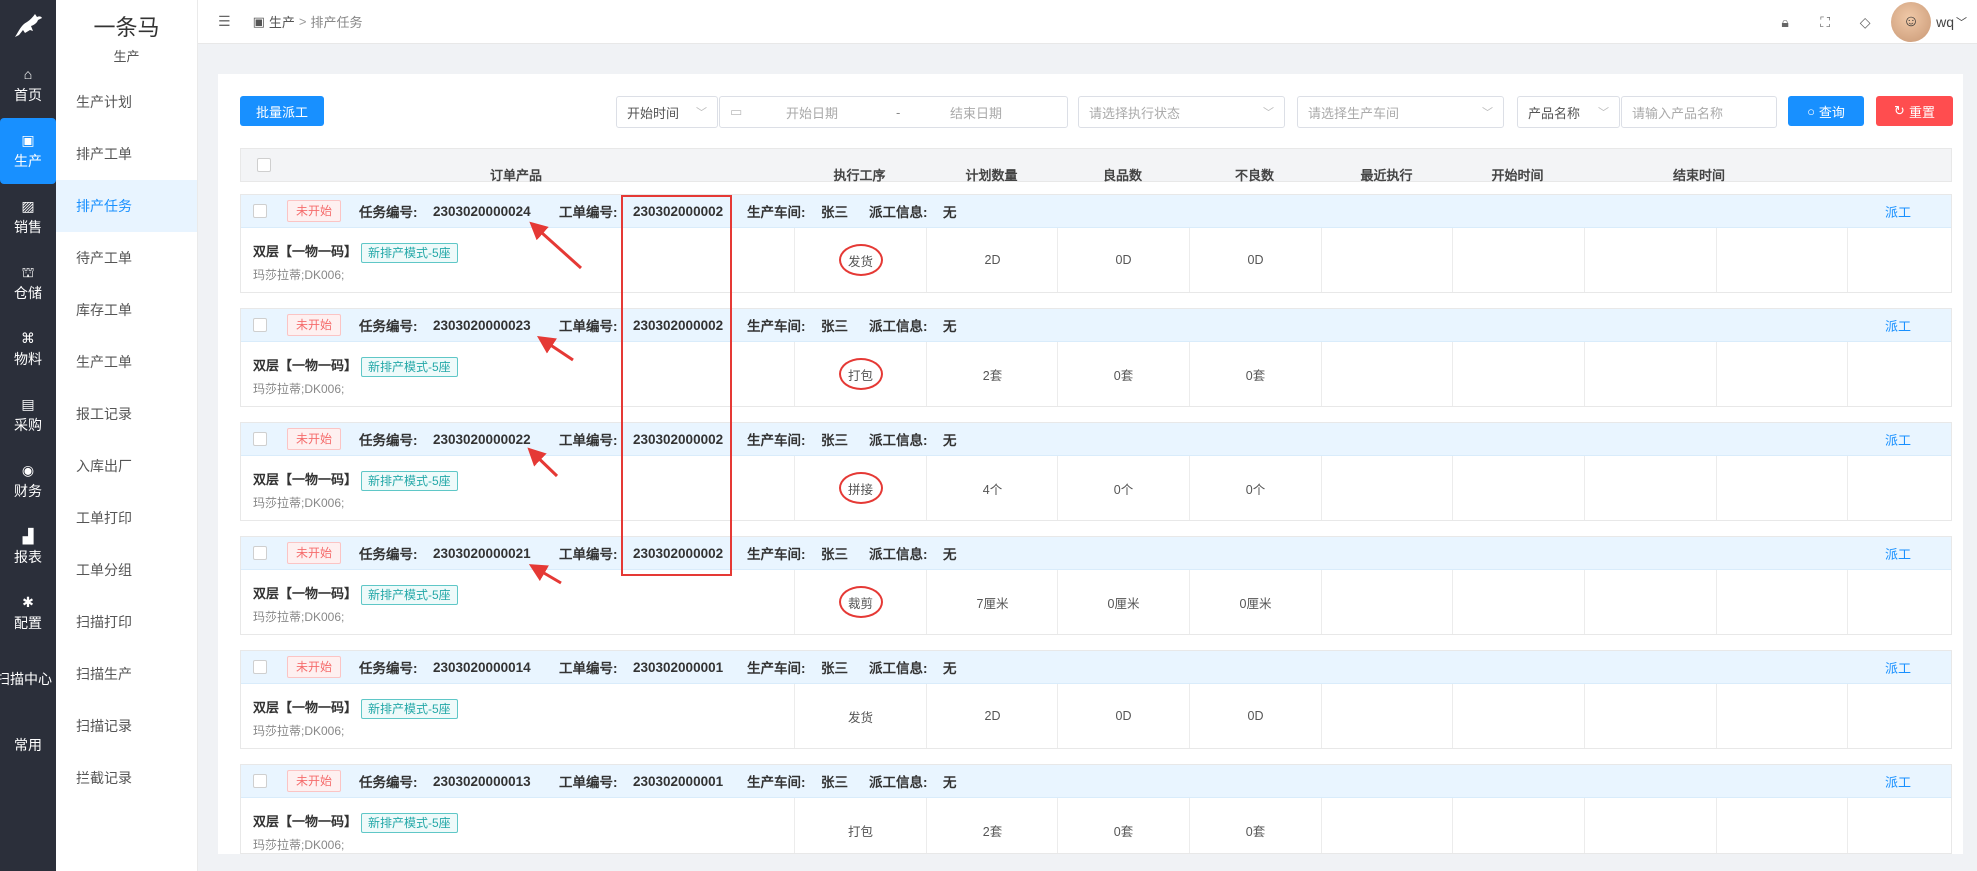 This screenshot has width=1977, height=871. I want to click on plan-qty-cell-value: 2套, so click(992, 831).